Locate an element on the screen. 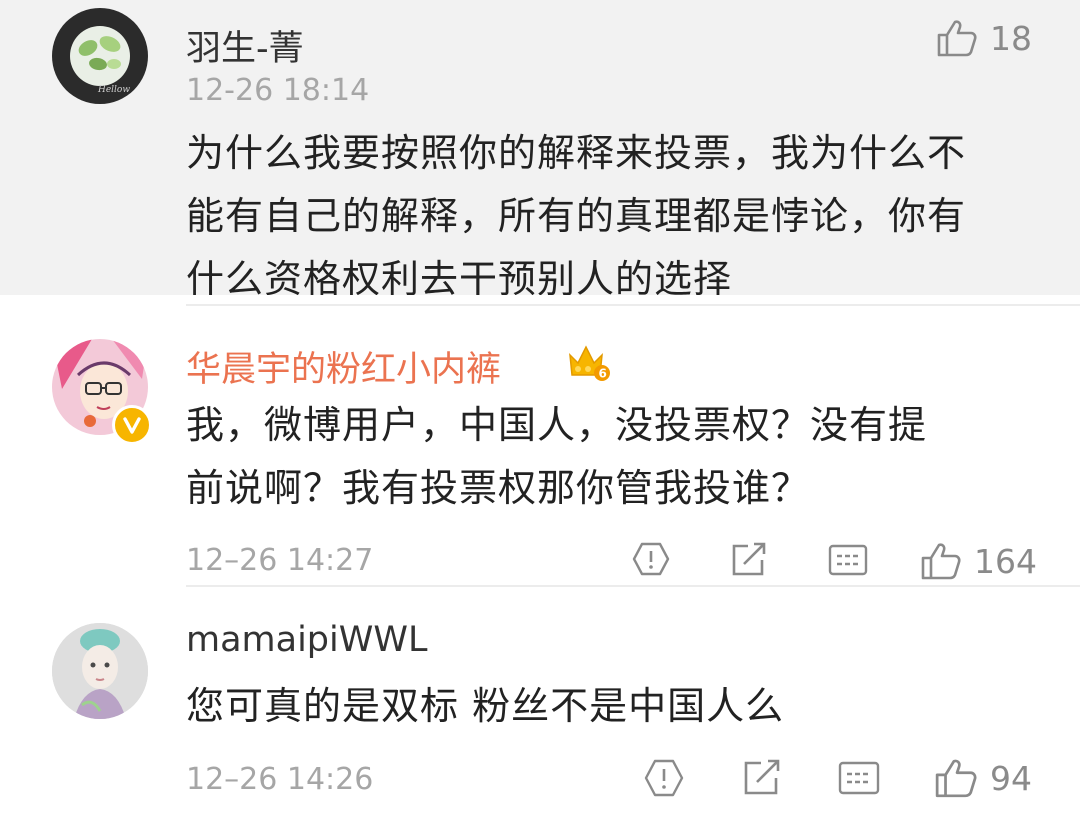  user-avatar is located at coordinates (100, 671).